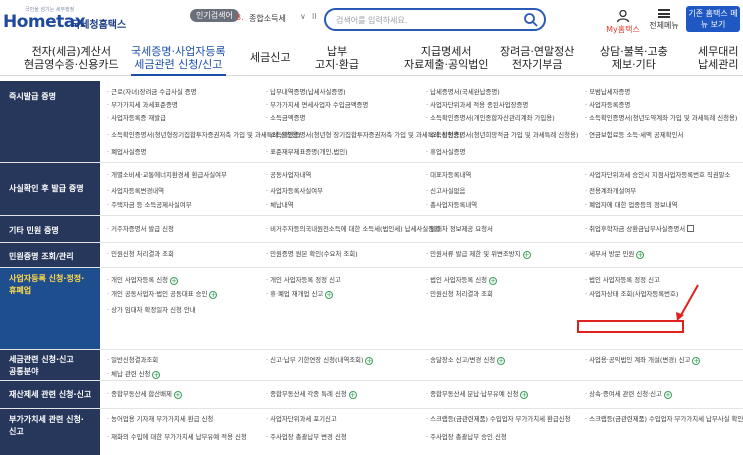 The image size is (743, 455). Describe the element at coordinates (135, 191) in the screenshot. I see `menu-link: 사업자등록변경내역` at that location.